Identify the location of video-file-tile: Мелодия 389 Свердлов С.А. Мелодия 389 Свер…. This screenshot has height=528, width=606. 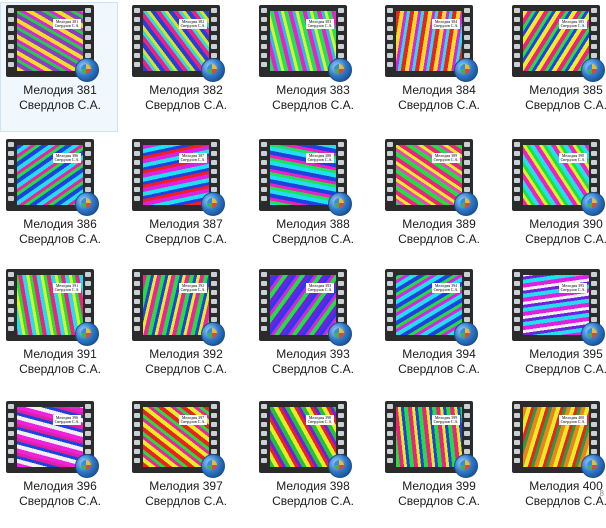
(438, 201).